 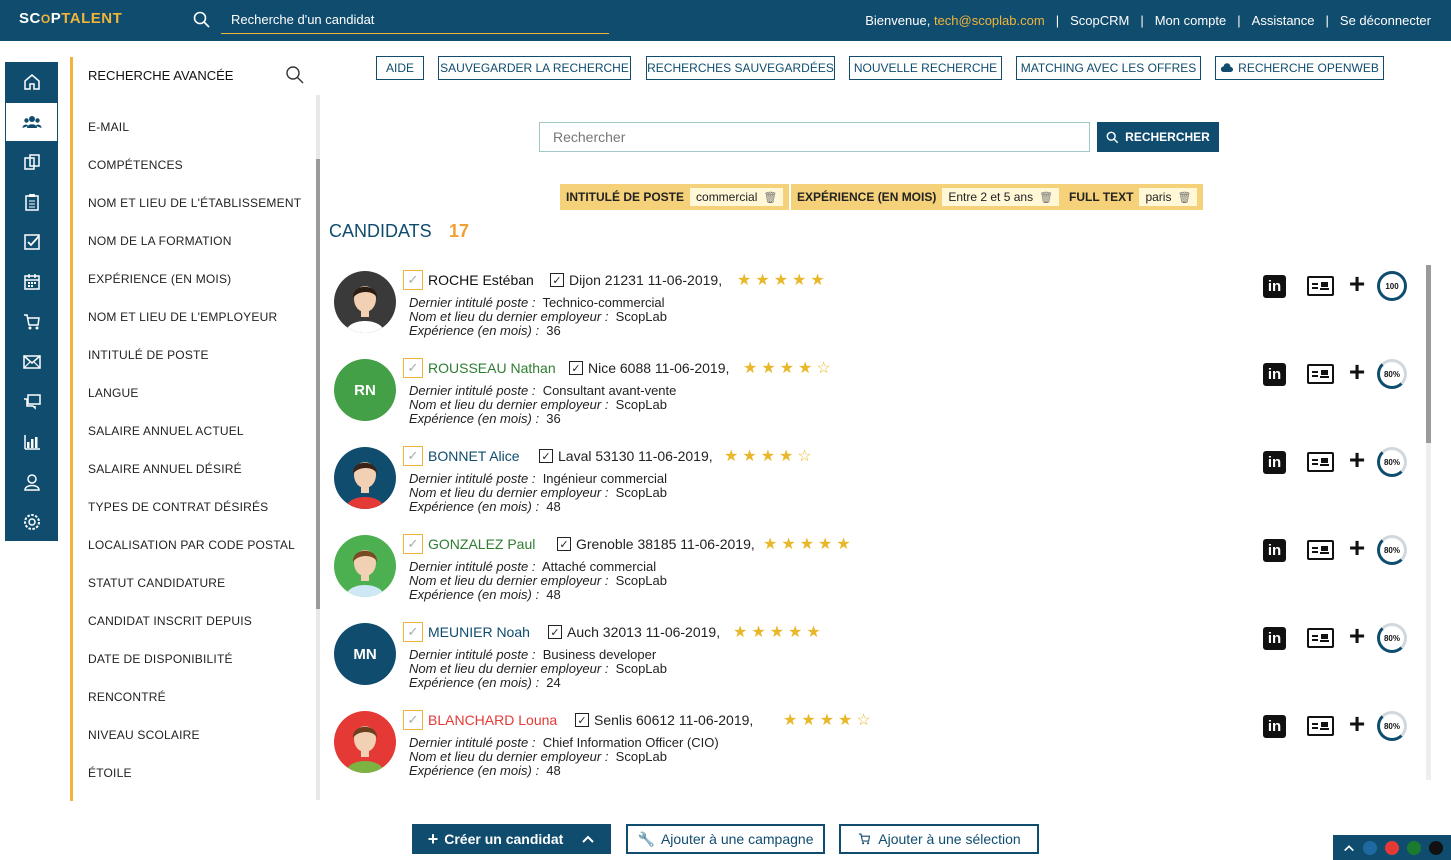 I want to click on theme-color-green, so click(x=1414, y=847).